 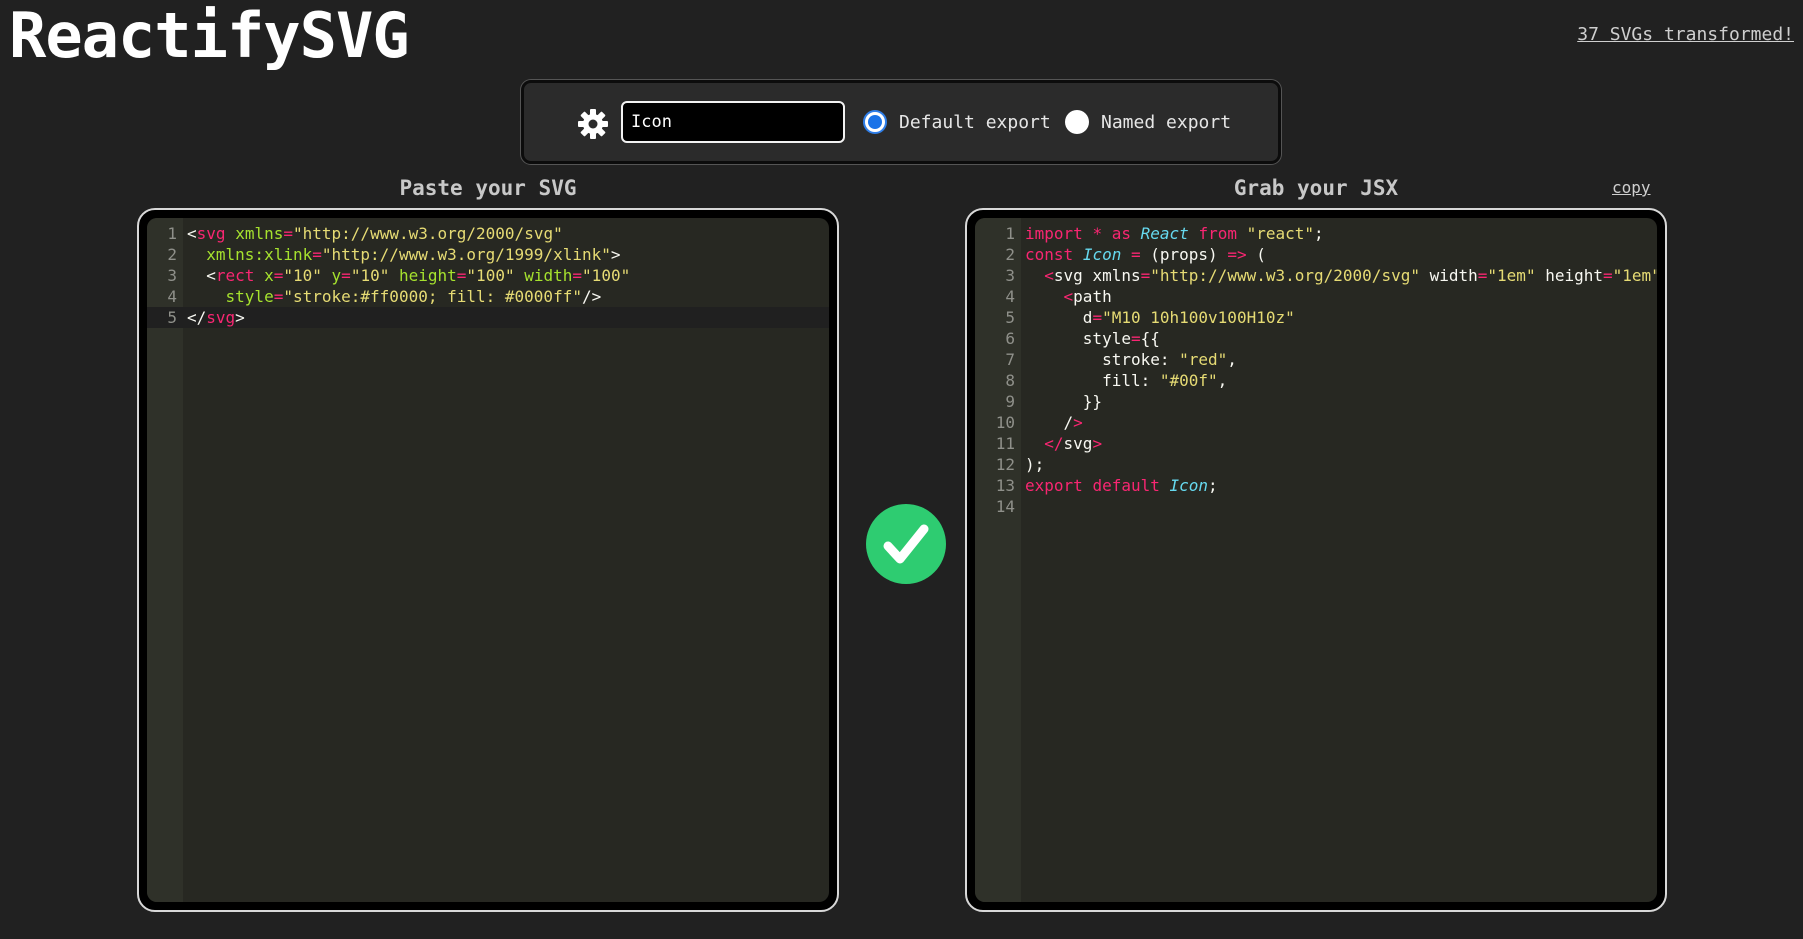 What do you see at coordinates (1126, 485) in the screenshot?
I see `code-token: default` at bounding box center [1126, 485].